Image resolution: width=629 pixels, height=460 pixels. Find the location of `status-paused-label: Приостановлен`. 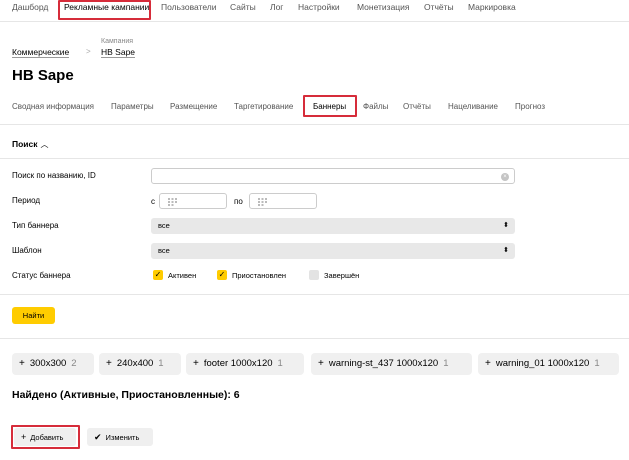

status-paused-label: Приостановлен is located at coordinates (259, 275).